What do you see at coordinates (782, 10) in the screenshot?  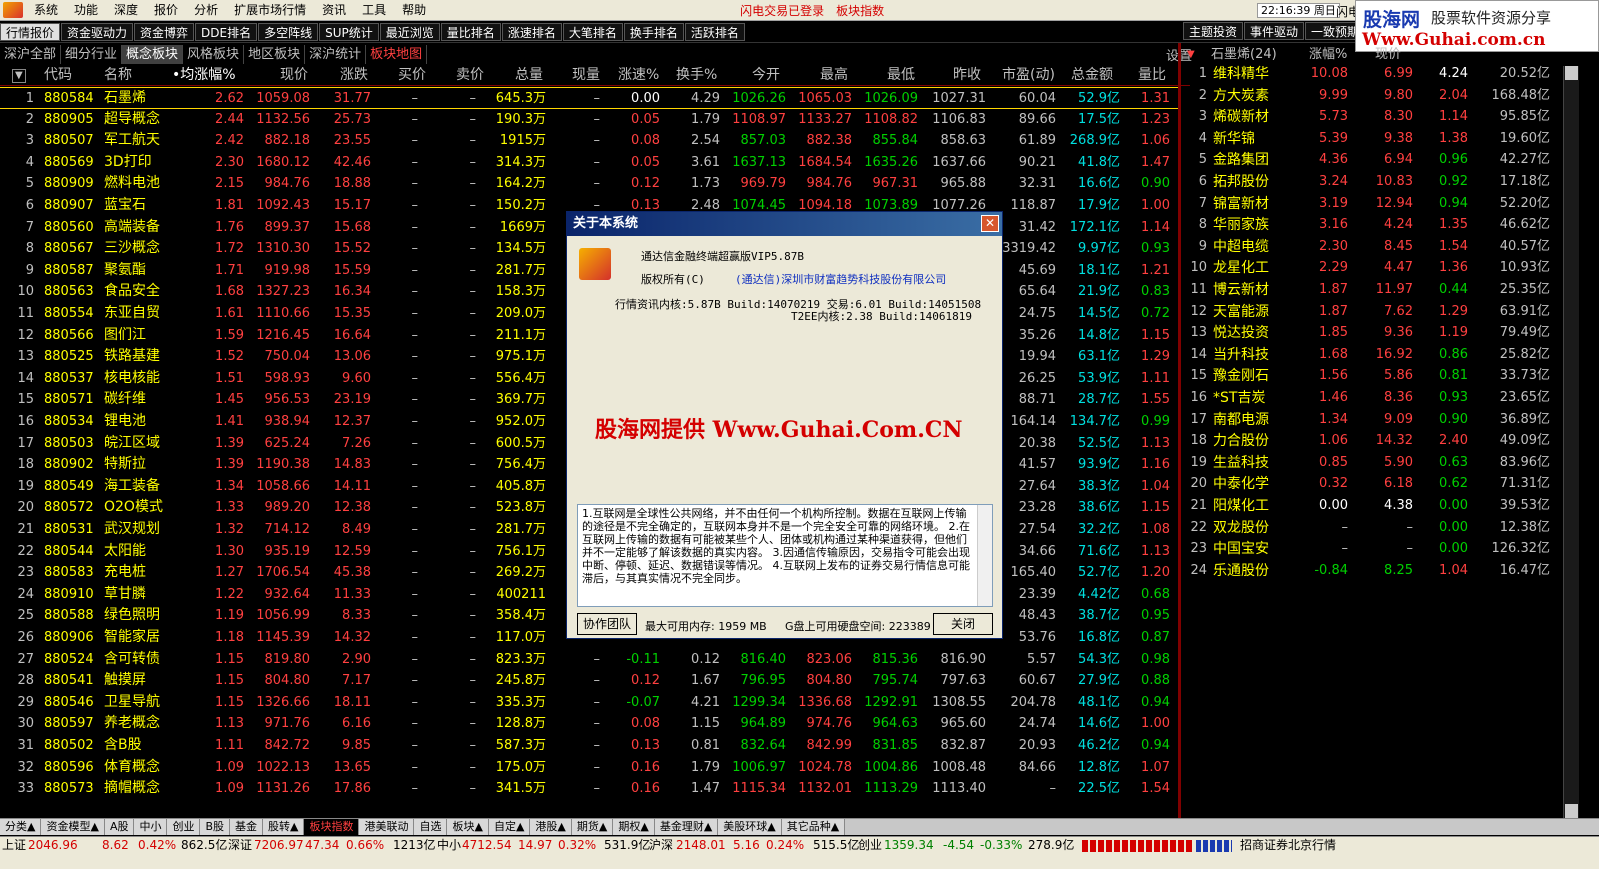 I see `flash-trade-status: 闪电交易已登录` at bounding box center [782, 10].